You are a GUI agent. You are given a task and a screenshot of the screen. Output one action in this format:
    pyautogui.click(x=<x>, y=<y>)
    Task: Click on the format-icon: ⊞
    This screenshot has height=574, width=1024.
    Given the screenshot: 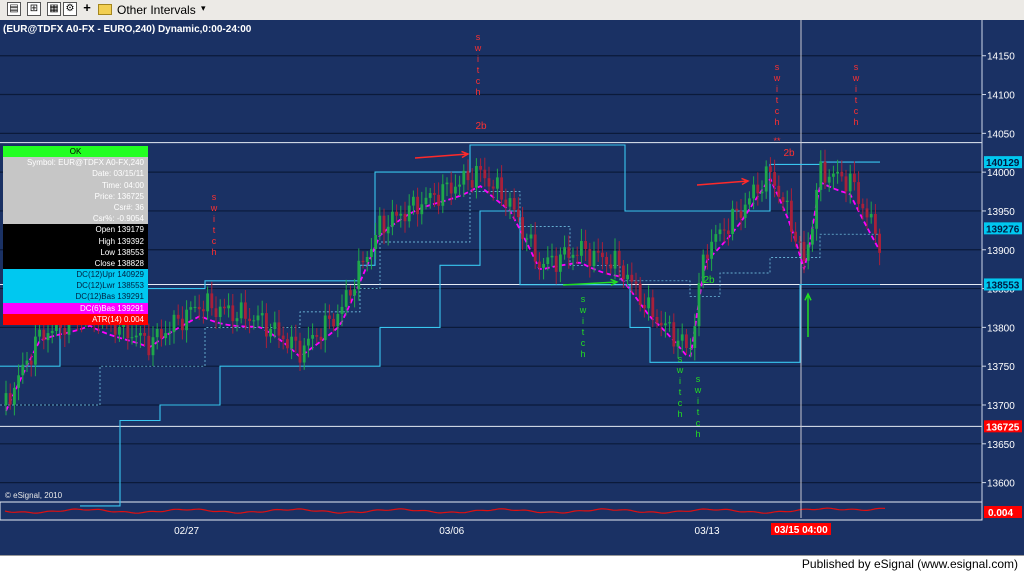 What is the action you would take?
    pyautogui.click(x=34, y=9)
    